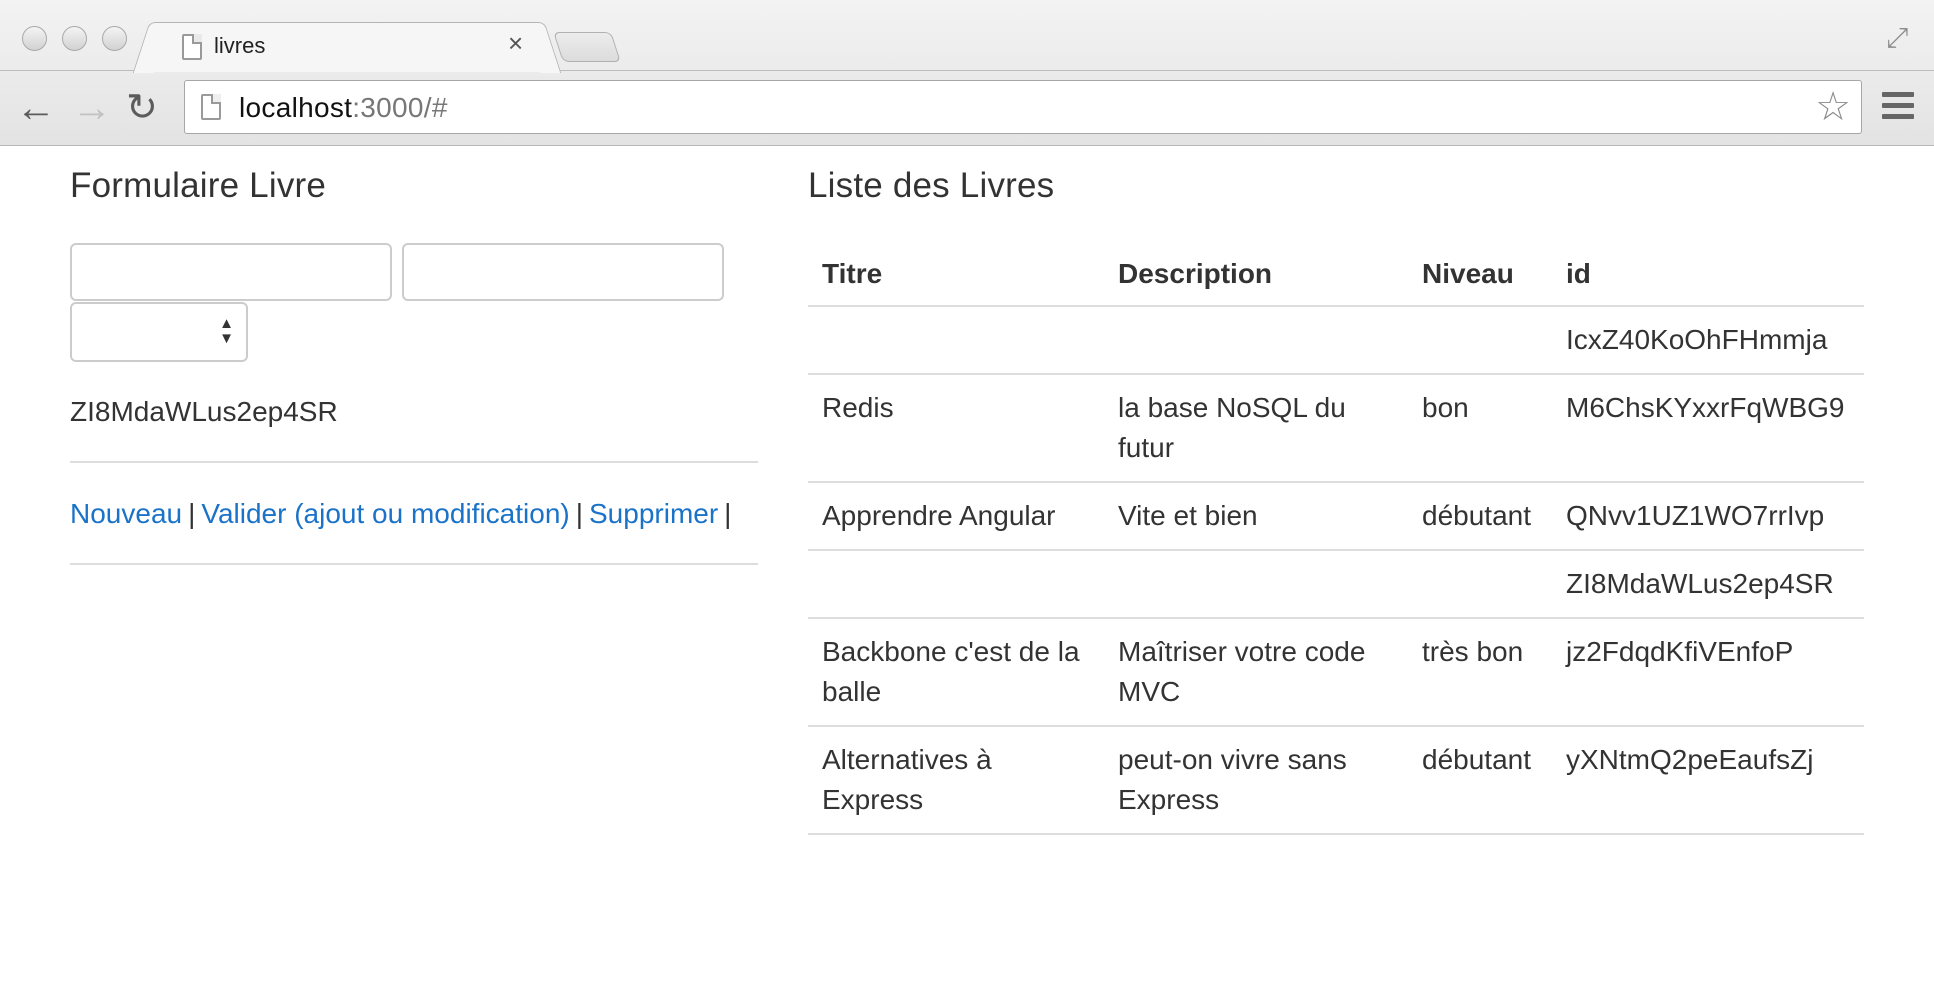  What do you see at coordinates (204, 411) in the screenshot?
I see `current-book-id: ZI8MdaWLus2ep4SR` at bounding box center [204, 411].